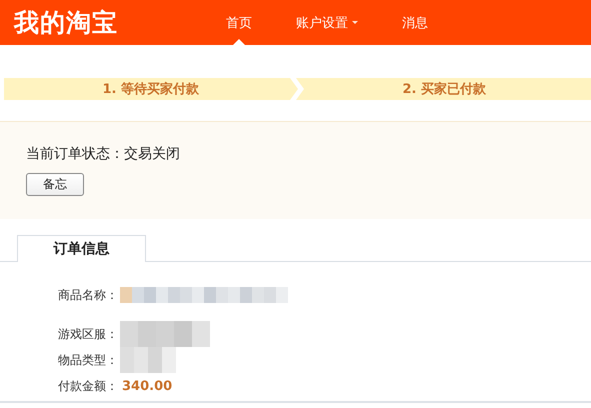  What do you see at coordinates (327, 22) in the screenshot?
I see `nav-item: 账户设置` at bounding box center [327, 22].